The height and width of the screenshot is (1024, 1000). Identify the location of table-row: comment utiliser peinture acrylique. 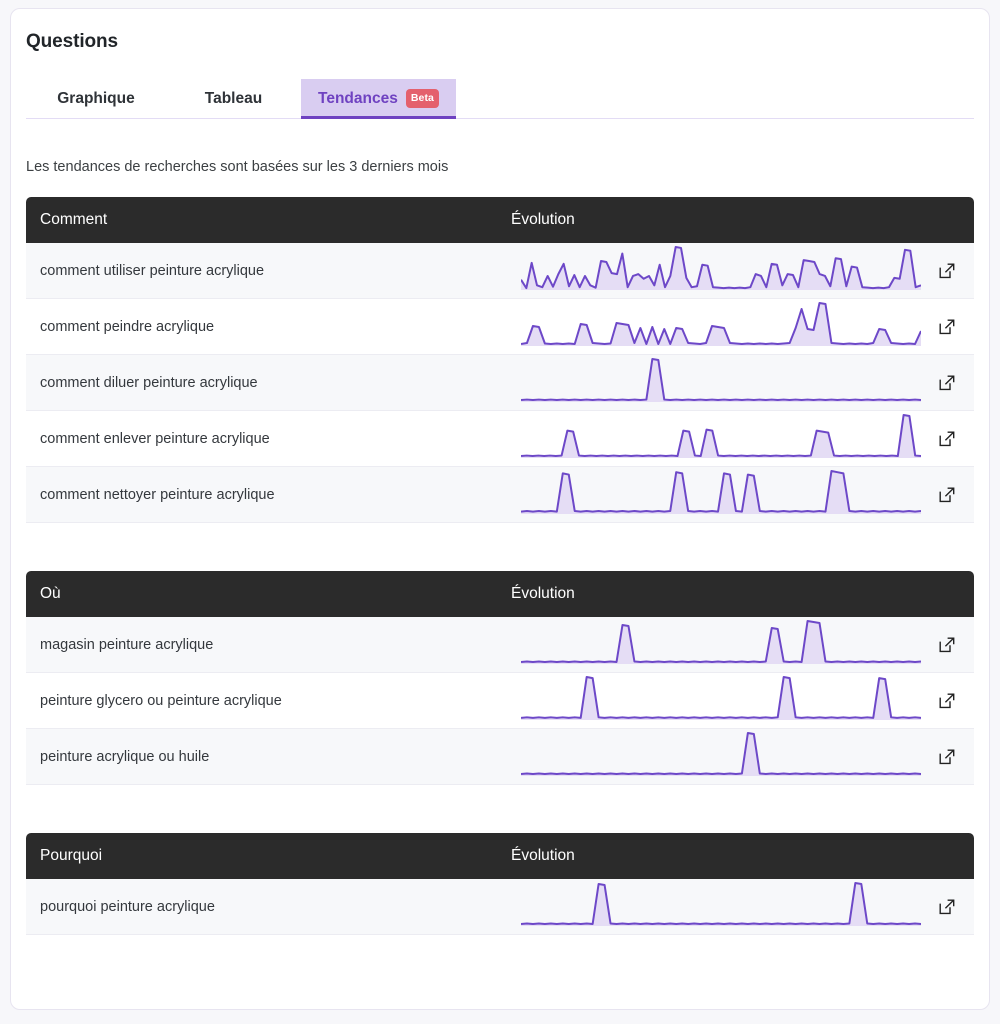
(500, 271).